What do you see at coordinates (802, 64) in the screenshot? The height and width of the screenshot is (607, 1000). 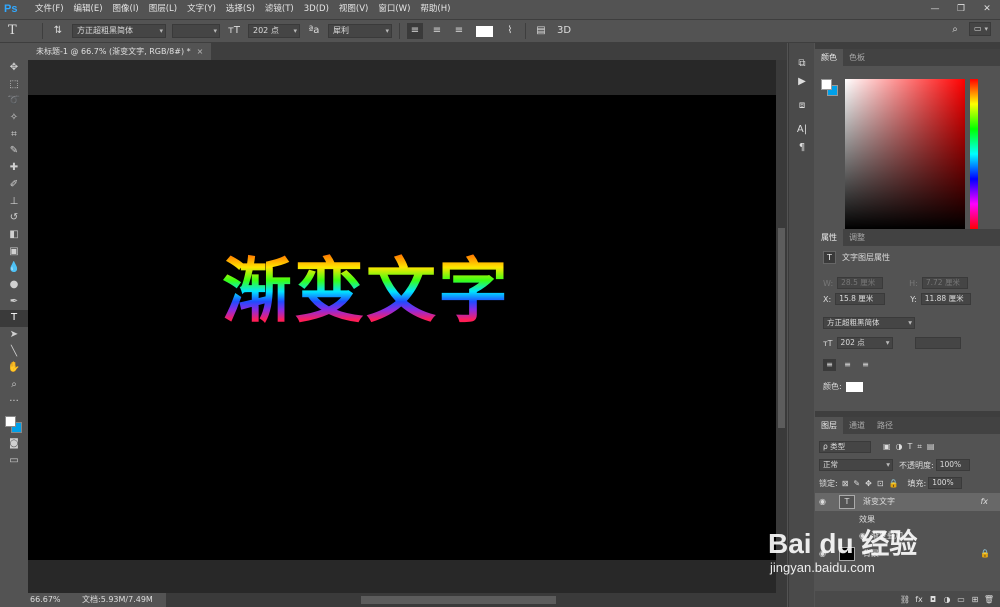 I see `history-icon: ⧉` at bounding box center [802, 64].